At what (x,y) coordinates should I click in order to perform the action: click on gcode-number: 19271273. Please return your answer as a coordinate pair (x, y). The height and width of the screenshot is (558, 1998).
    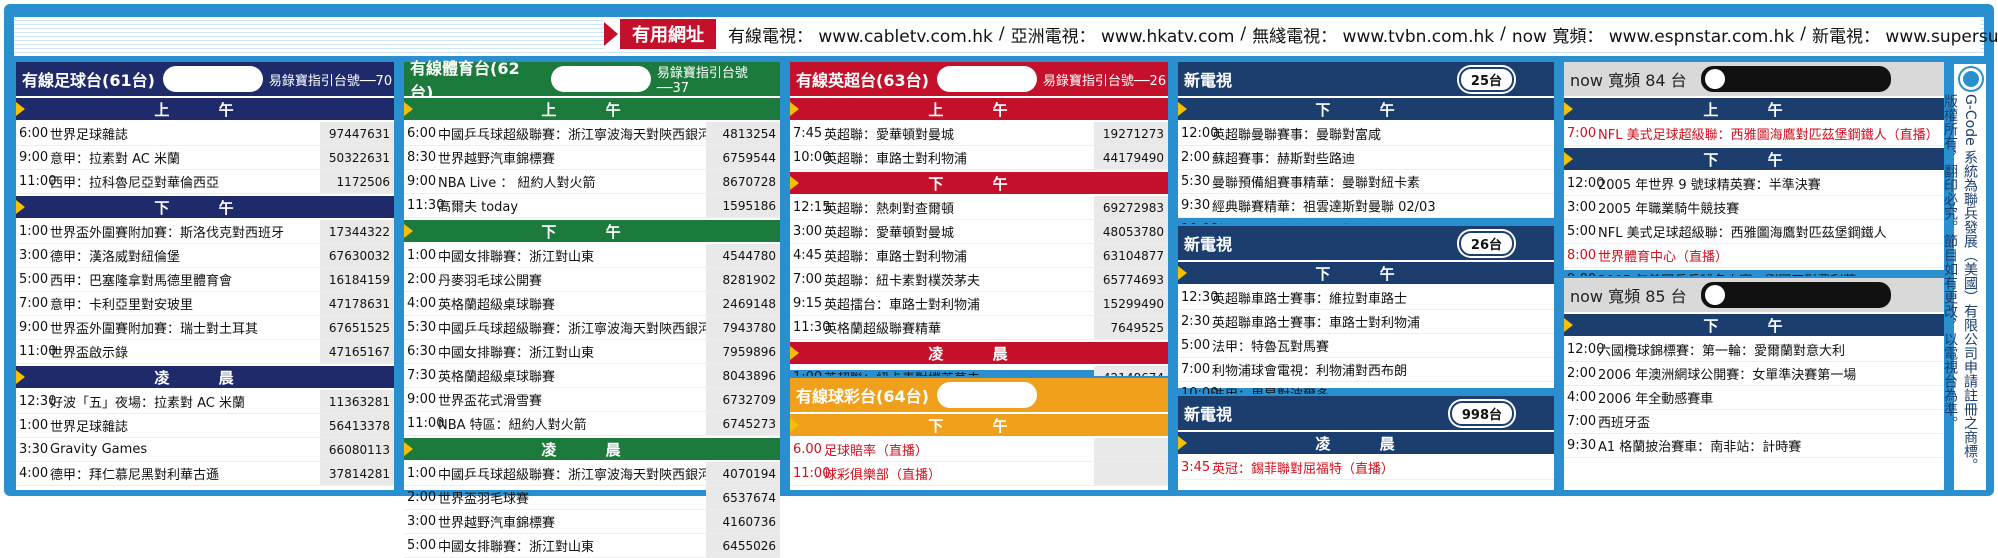
    Looking at the image, I should click on (1131, 133).